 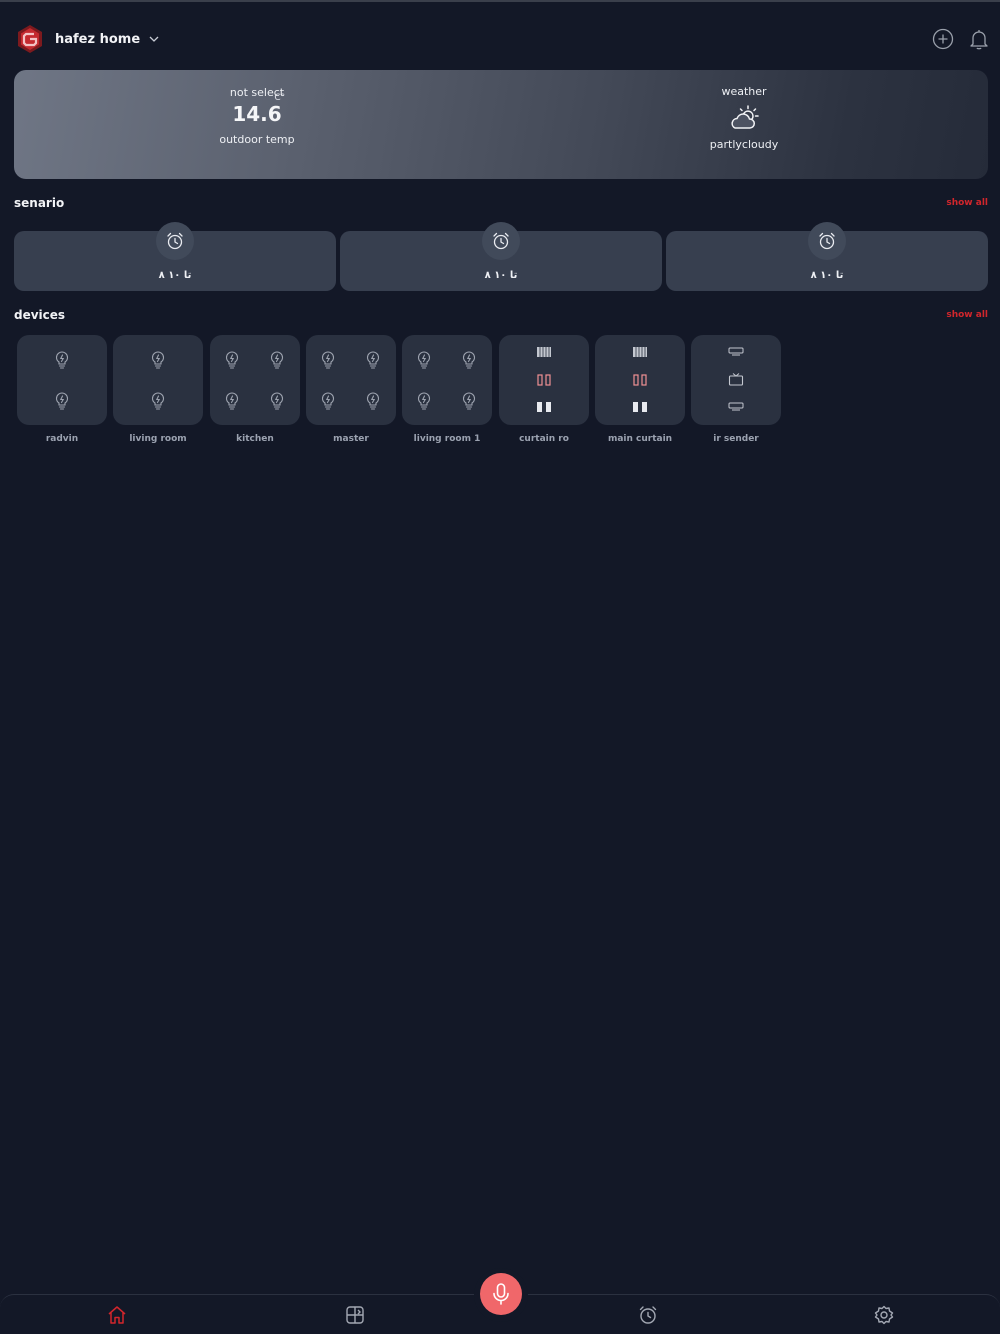 What do you see at coordinates (640, 439) in the screenshot?
I see `device-label: main curtain` at bounding box center [640, 439].